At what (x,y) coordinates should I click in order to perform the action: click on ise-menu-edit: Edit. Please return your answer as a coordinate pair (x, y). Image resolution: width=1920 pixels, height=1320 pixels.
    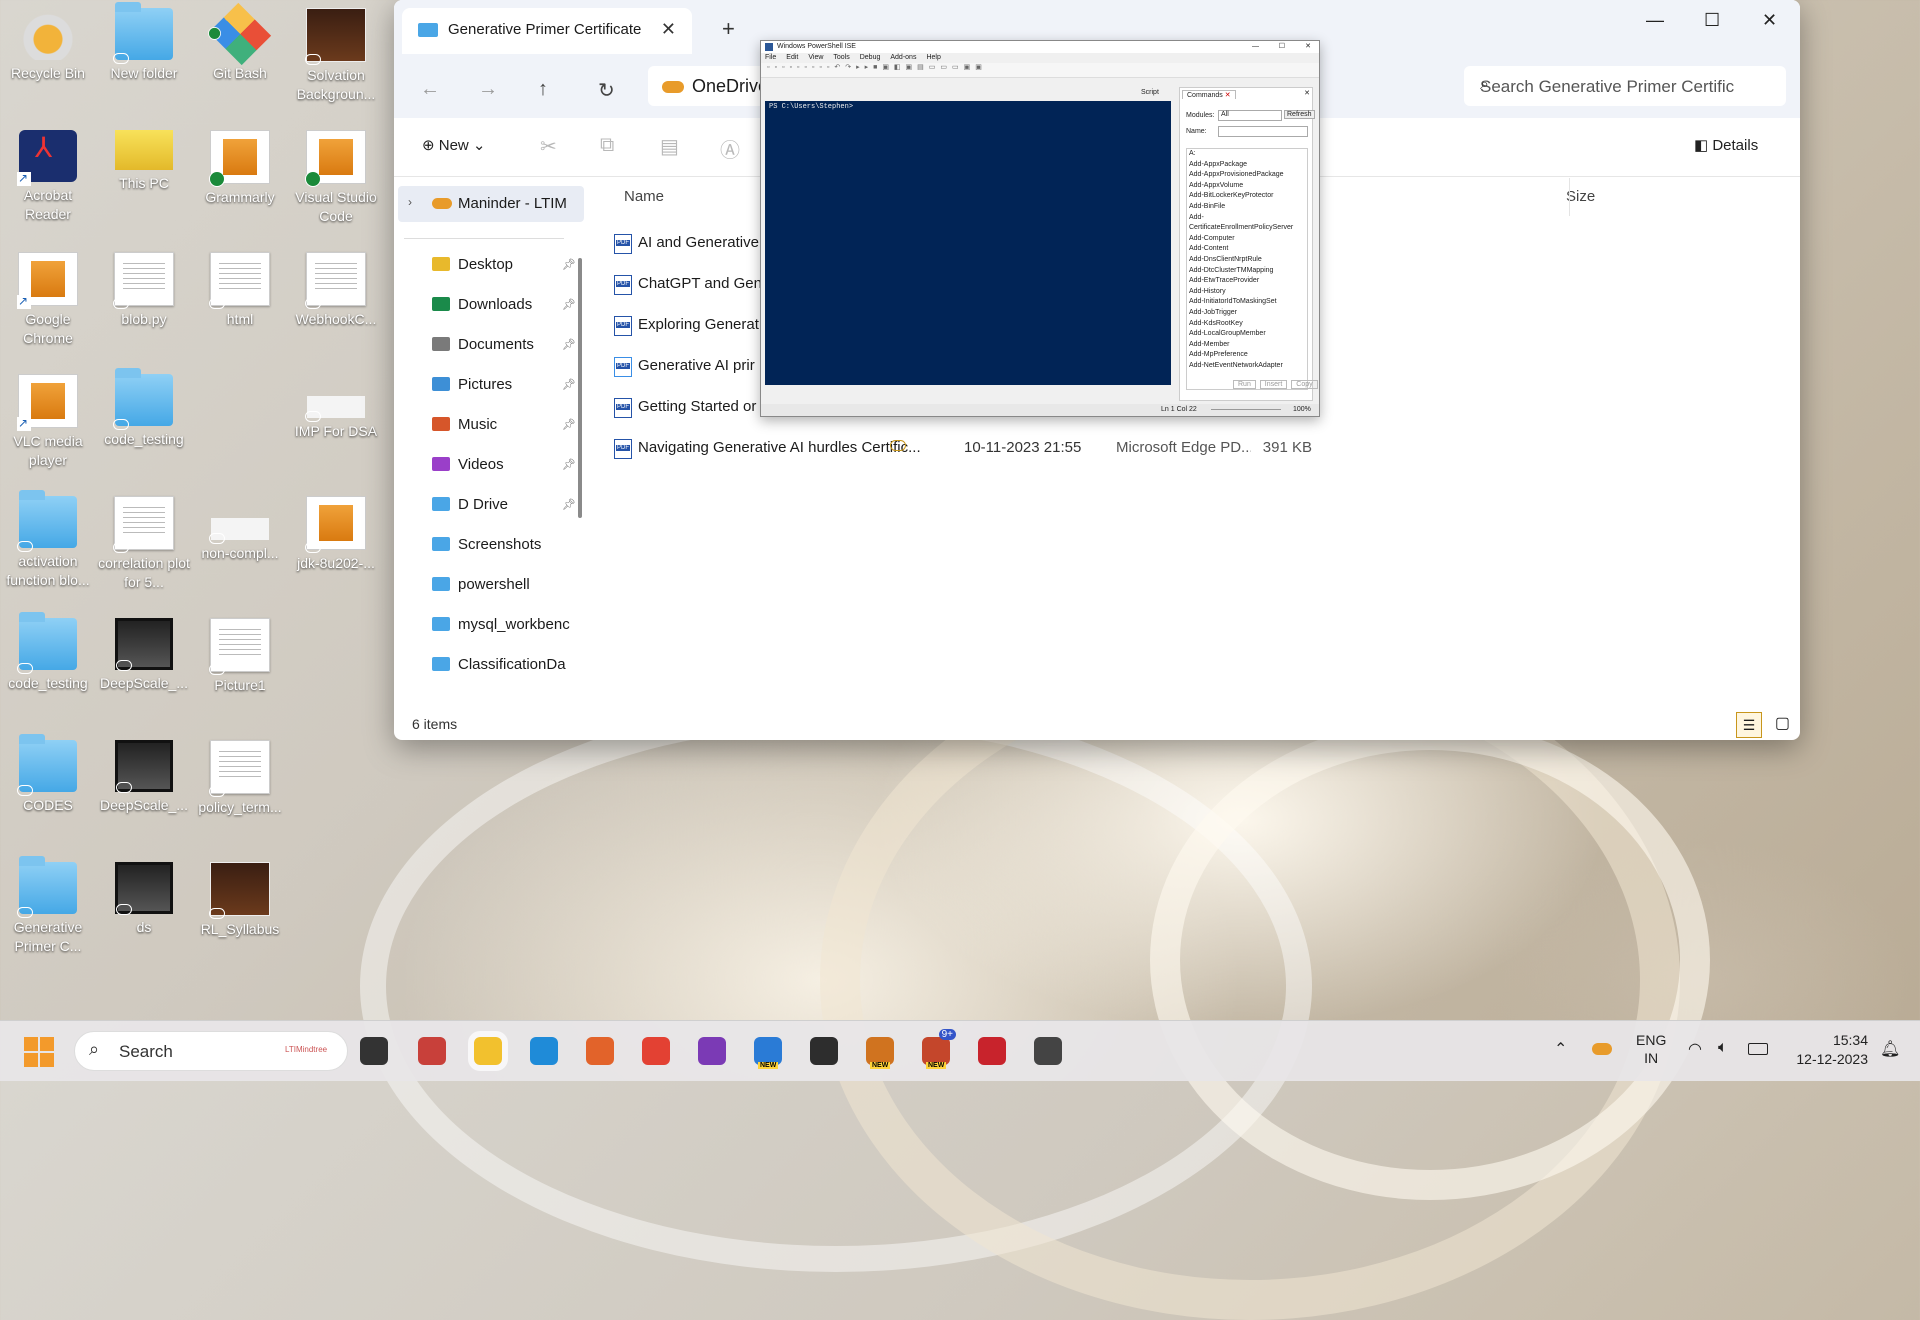
    Looking at the image, I should click on (792, 57).